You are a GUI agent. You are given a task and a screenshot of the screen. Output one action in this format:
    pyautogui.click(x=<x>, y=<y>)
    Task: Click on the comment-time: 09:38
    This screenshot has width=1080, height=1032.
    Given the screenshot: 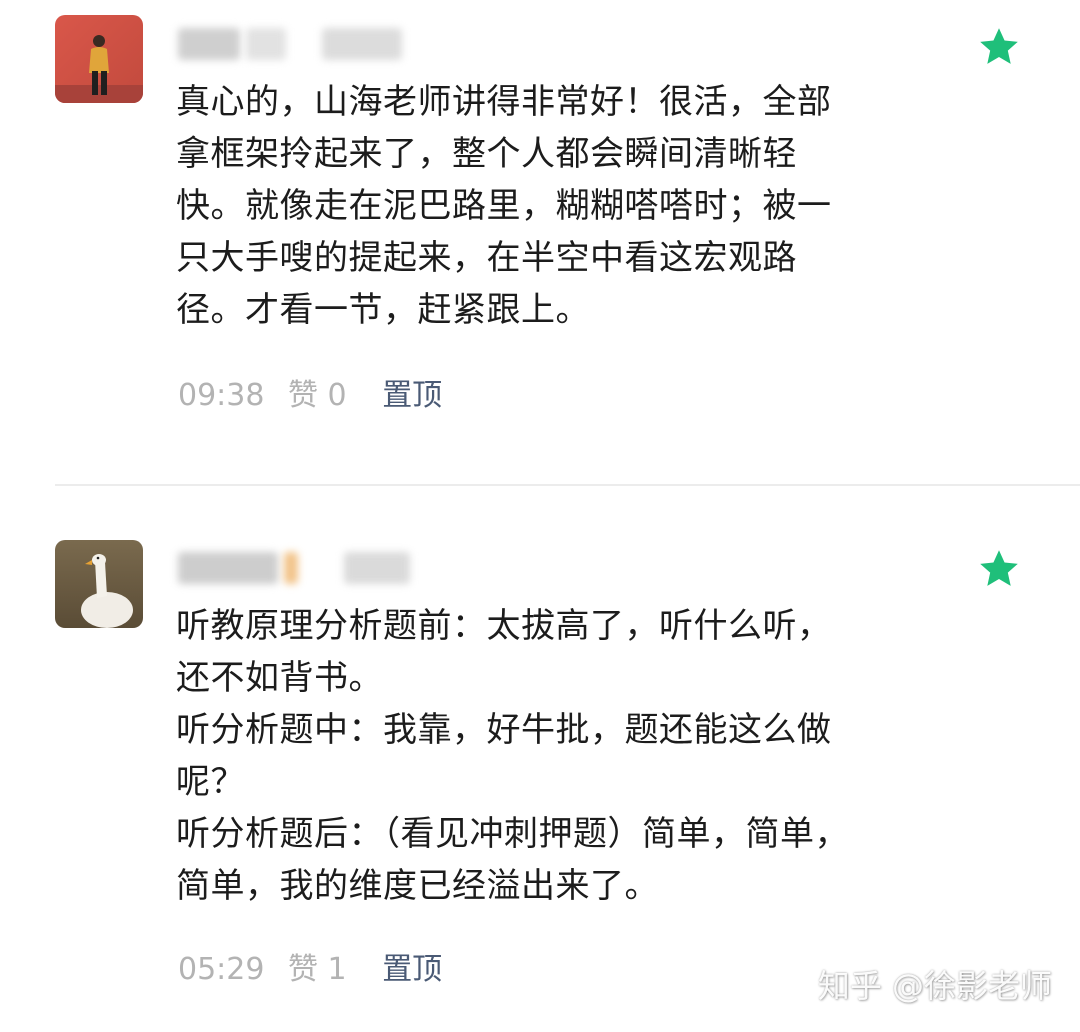 What is the action you would take?
    pyautogui.click(x=221, y=395)
    